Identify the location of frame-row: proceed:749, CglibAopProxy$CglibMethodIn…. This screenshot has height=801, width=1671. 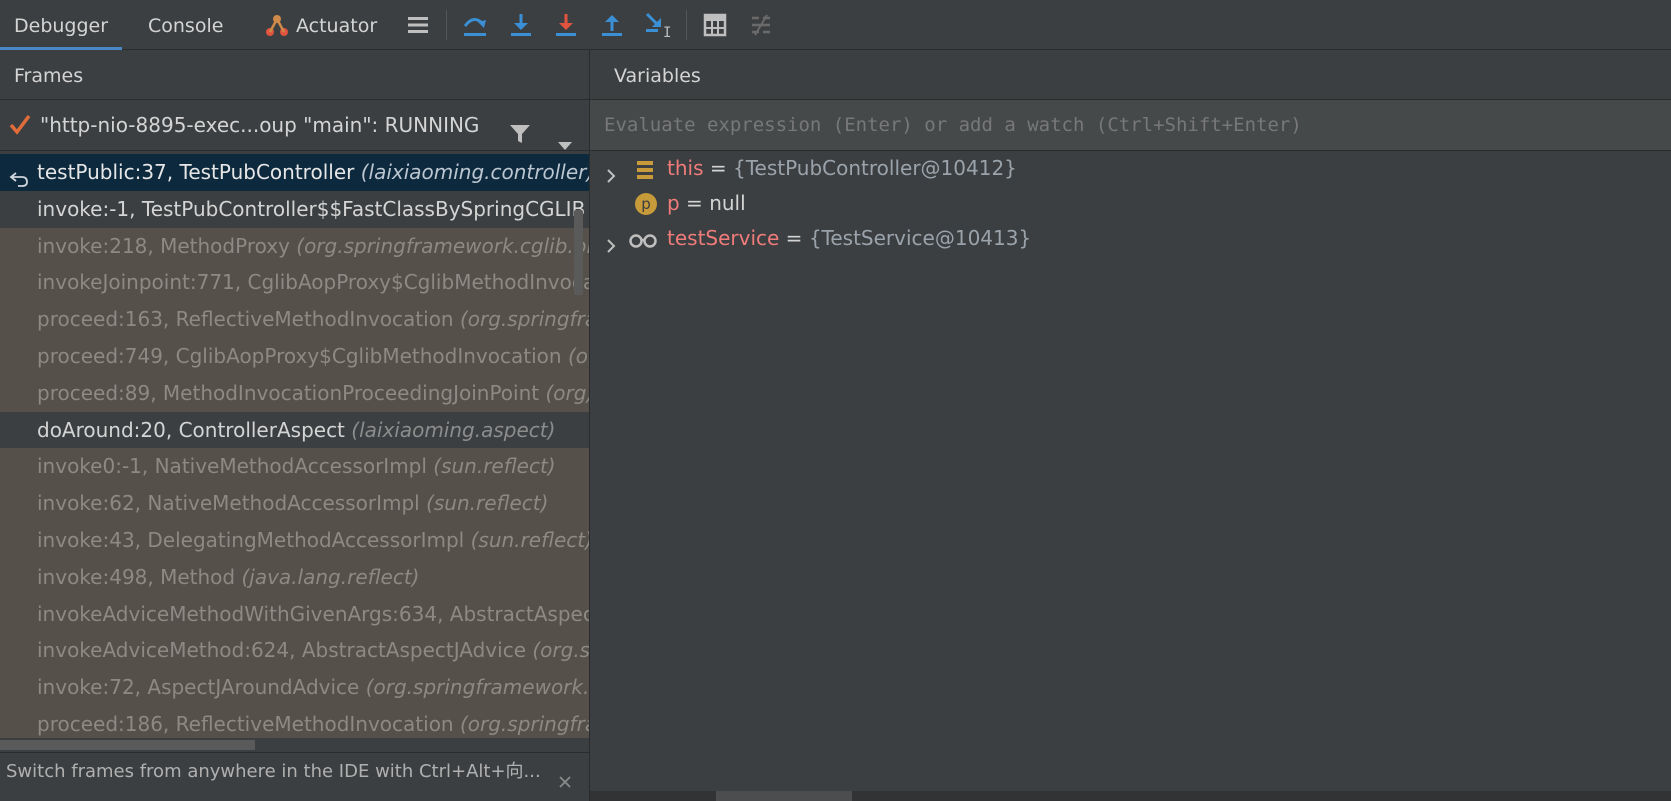
(294, 356).